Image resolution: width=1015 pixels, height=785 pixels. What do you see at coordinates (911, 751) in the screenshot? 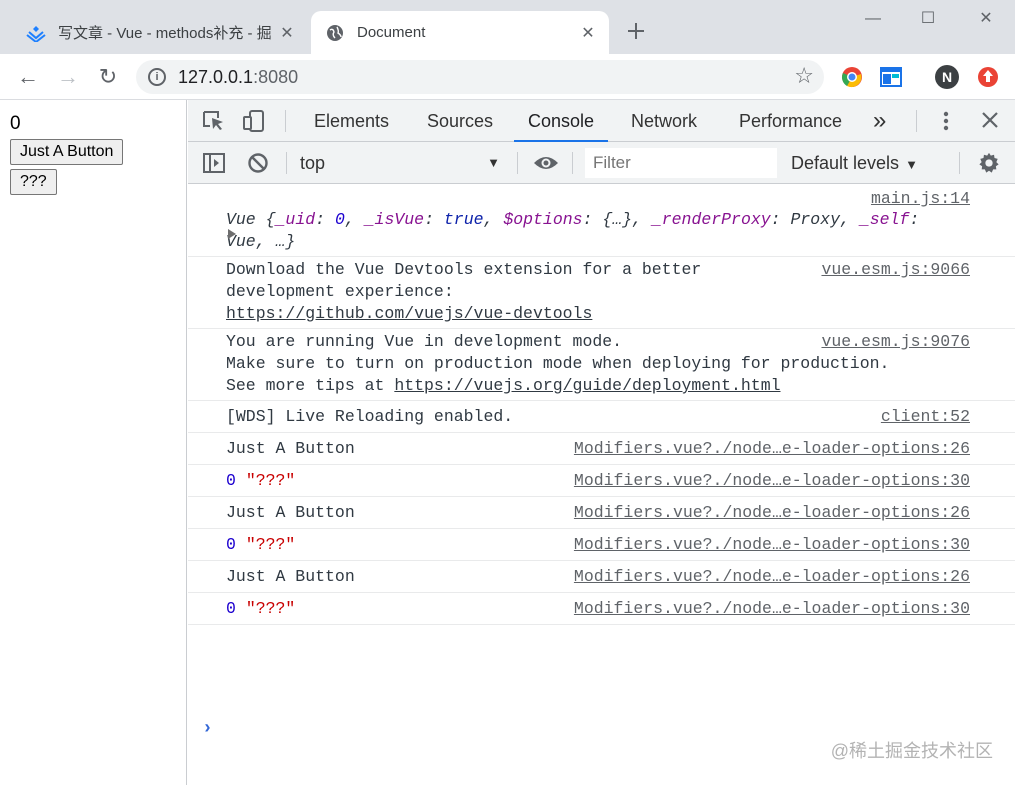
I see `watermark: @稀土掘金技术社区` at bounding box center [911, 751].